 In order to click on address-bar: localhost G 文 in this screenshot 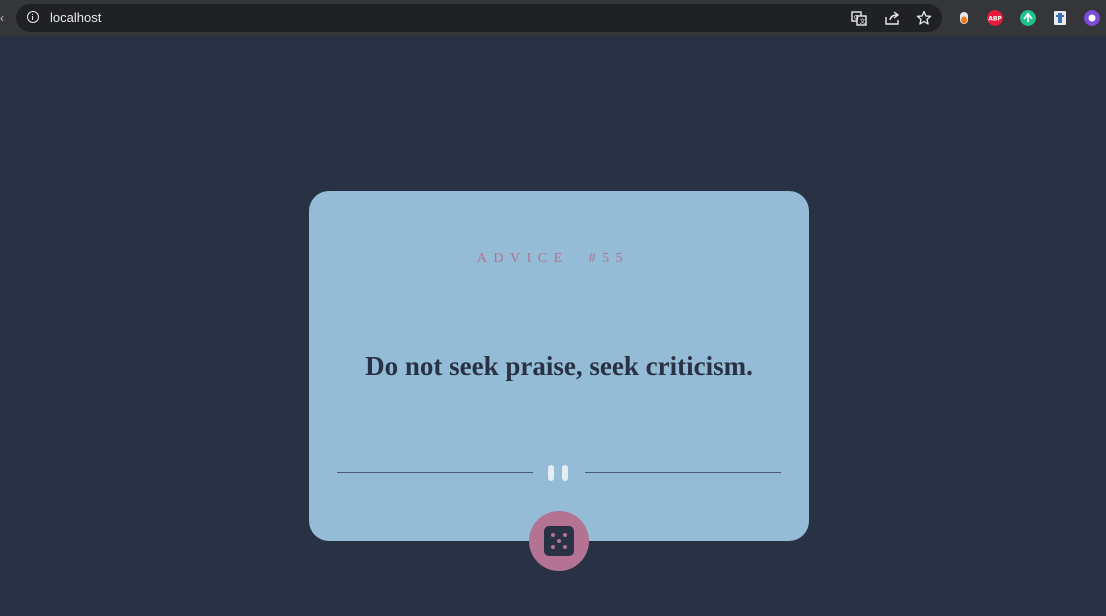, I will do `click(479, 18)`.